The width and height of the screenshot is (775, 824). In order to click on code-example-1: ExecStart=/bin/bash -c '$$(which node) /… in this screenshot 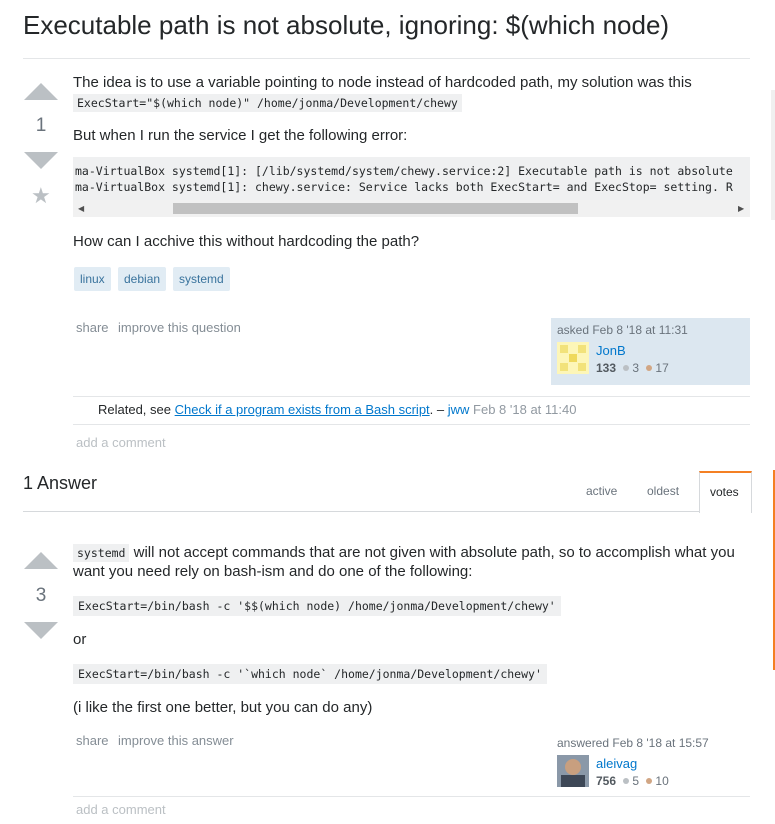, I will do `click(317, 606)`.